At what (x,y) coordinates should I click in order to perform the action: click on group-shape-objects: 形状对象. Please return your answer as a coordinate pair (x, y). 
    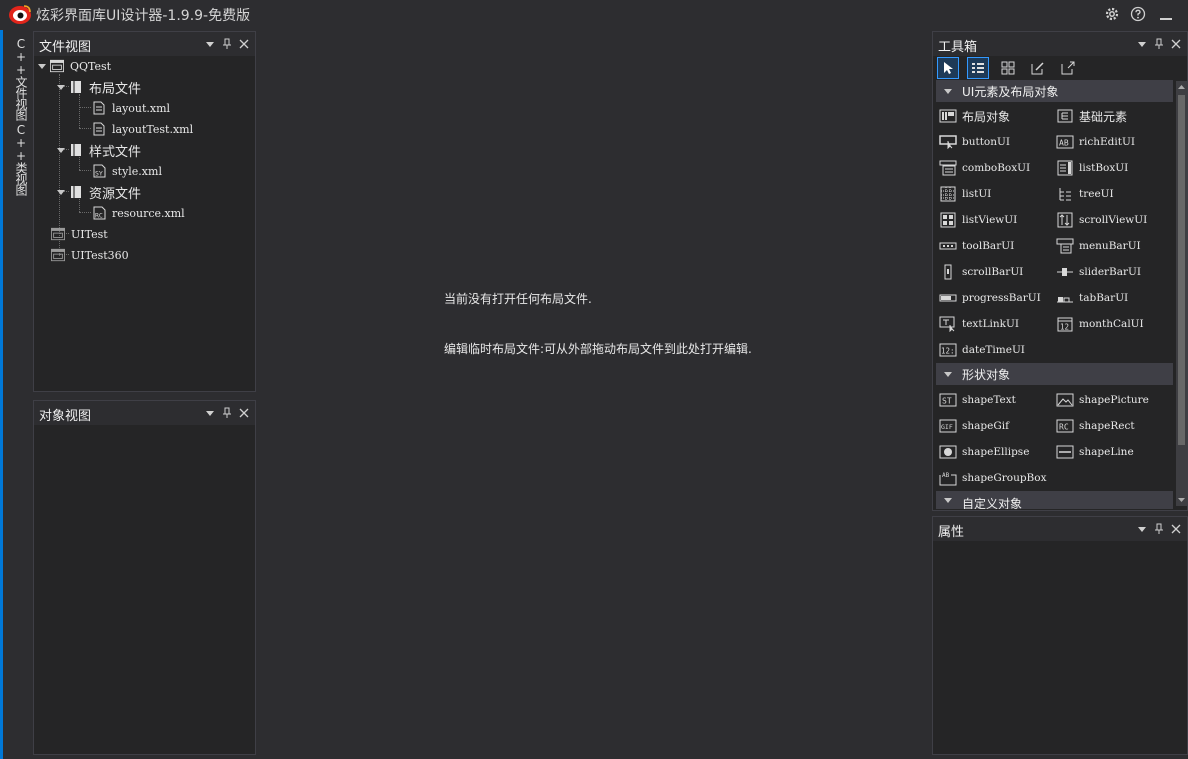
    Looking at the image, I should click on (1054, 374).